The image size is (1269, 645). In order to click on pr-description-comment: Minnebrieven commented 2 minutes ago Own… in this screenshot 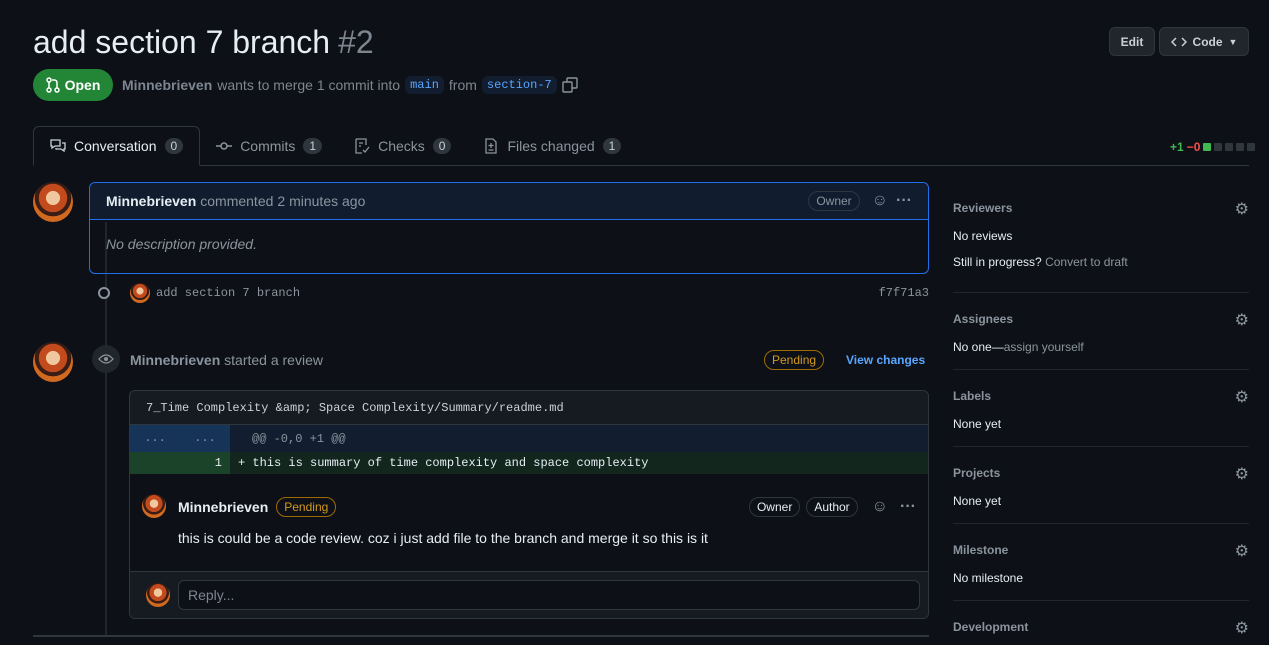, I will do `click(509, 228)`.